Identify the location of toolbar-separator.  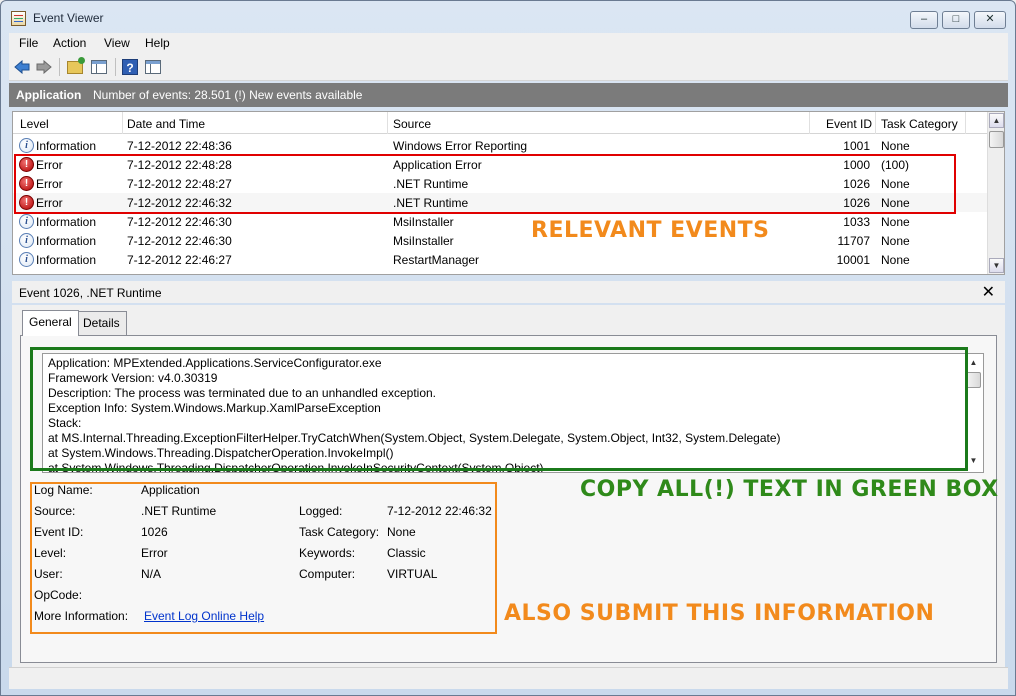
(115, 67).